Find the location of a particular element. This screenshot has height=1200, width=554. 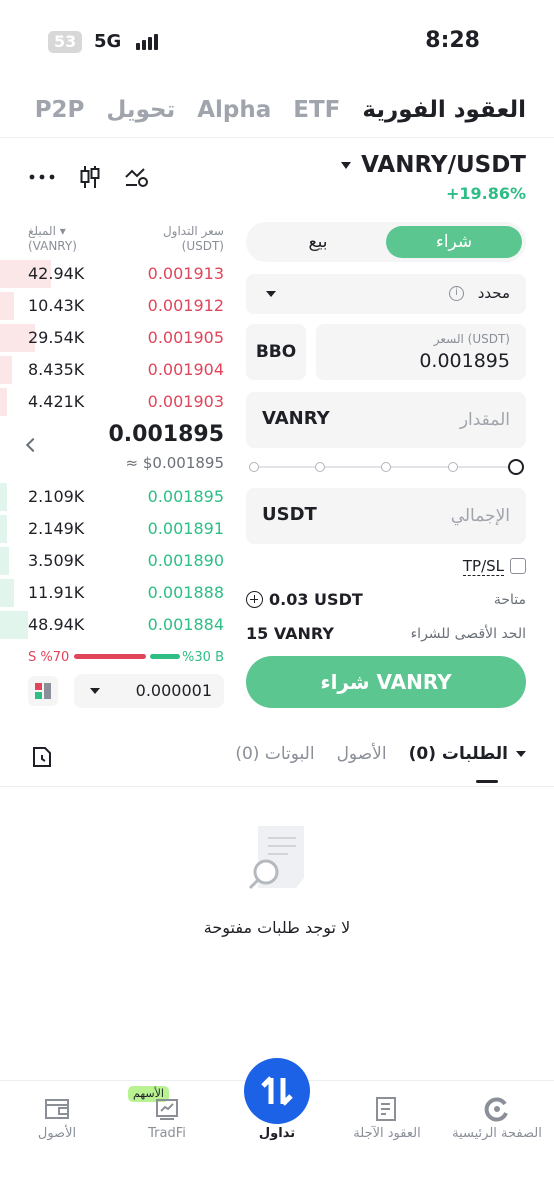

available-balance: 0.03 USDT is located at coordinates (304, 599).